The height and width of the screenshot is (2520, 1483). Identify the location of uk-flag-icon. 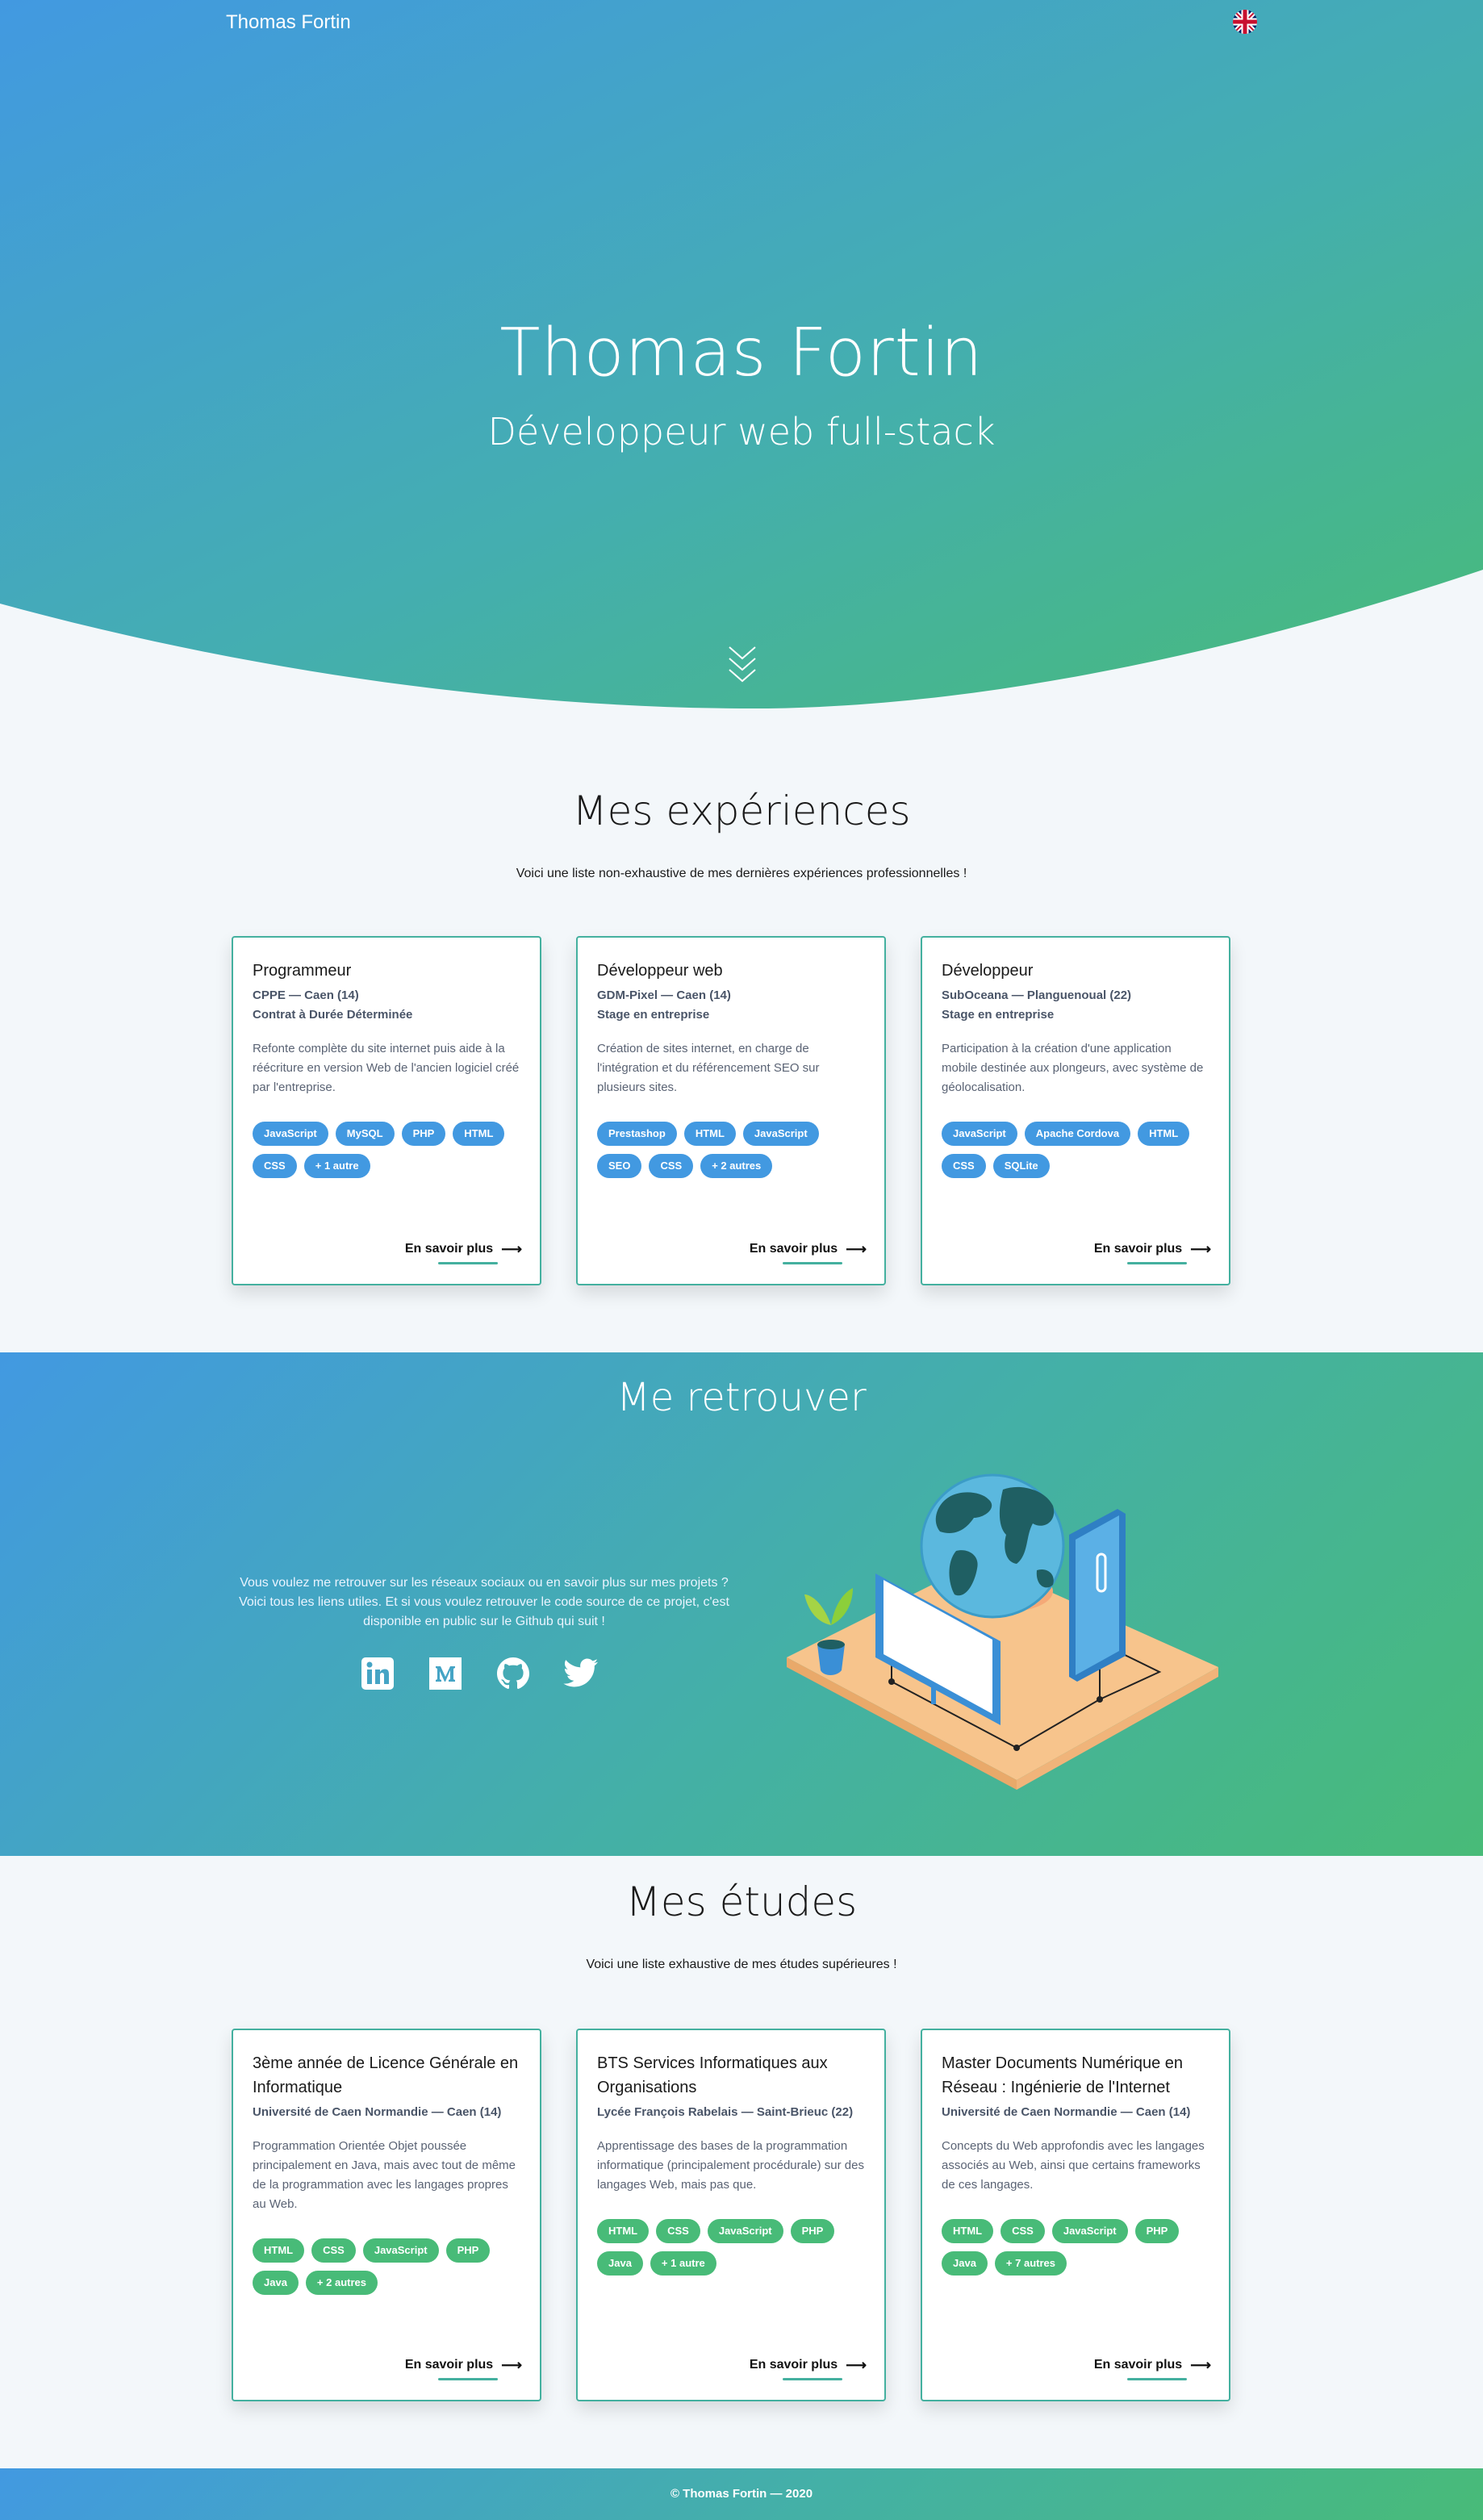
(1245, 22).